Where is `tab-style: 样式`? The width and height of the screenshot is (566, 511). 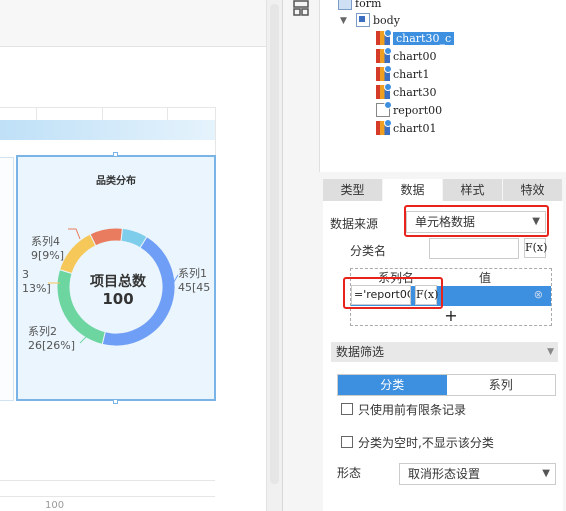
tab-style: 样式 is located at coordinates (473, 190).